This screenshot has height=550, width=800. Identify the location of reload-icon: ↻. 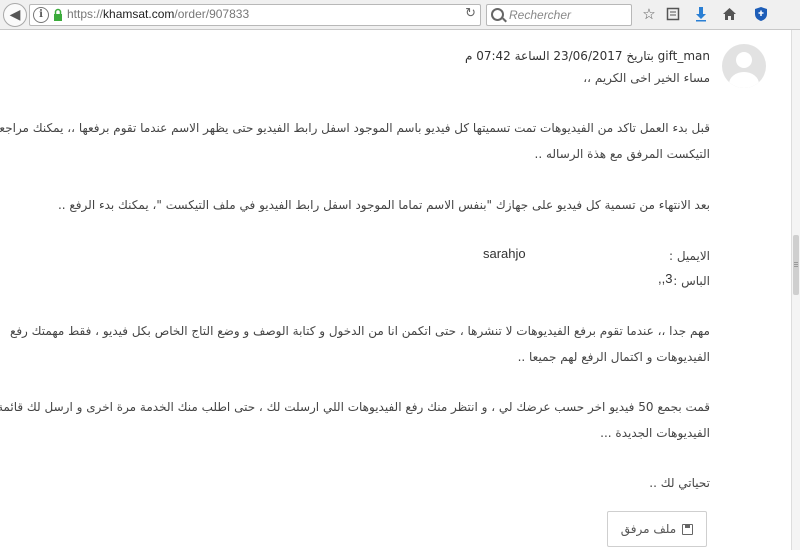
(470, 13).